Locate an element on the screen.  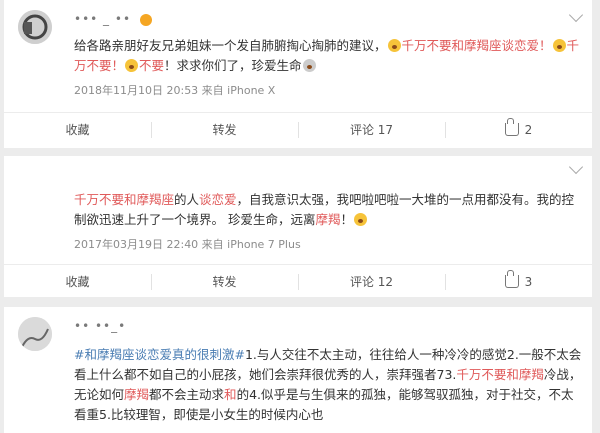
comment-label: 评论 12 is located at coordinates (371, 282).